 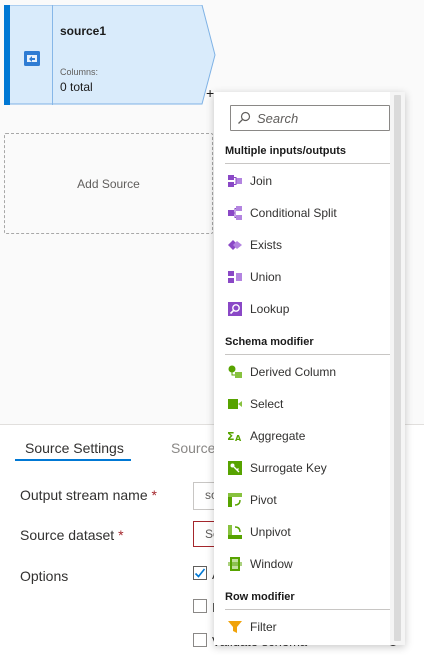 I want to click on source-dataset-label: Source dataset *, so click(x=72, y=535).